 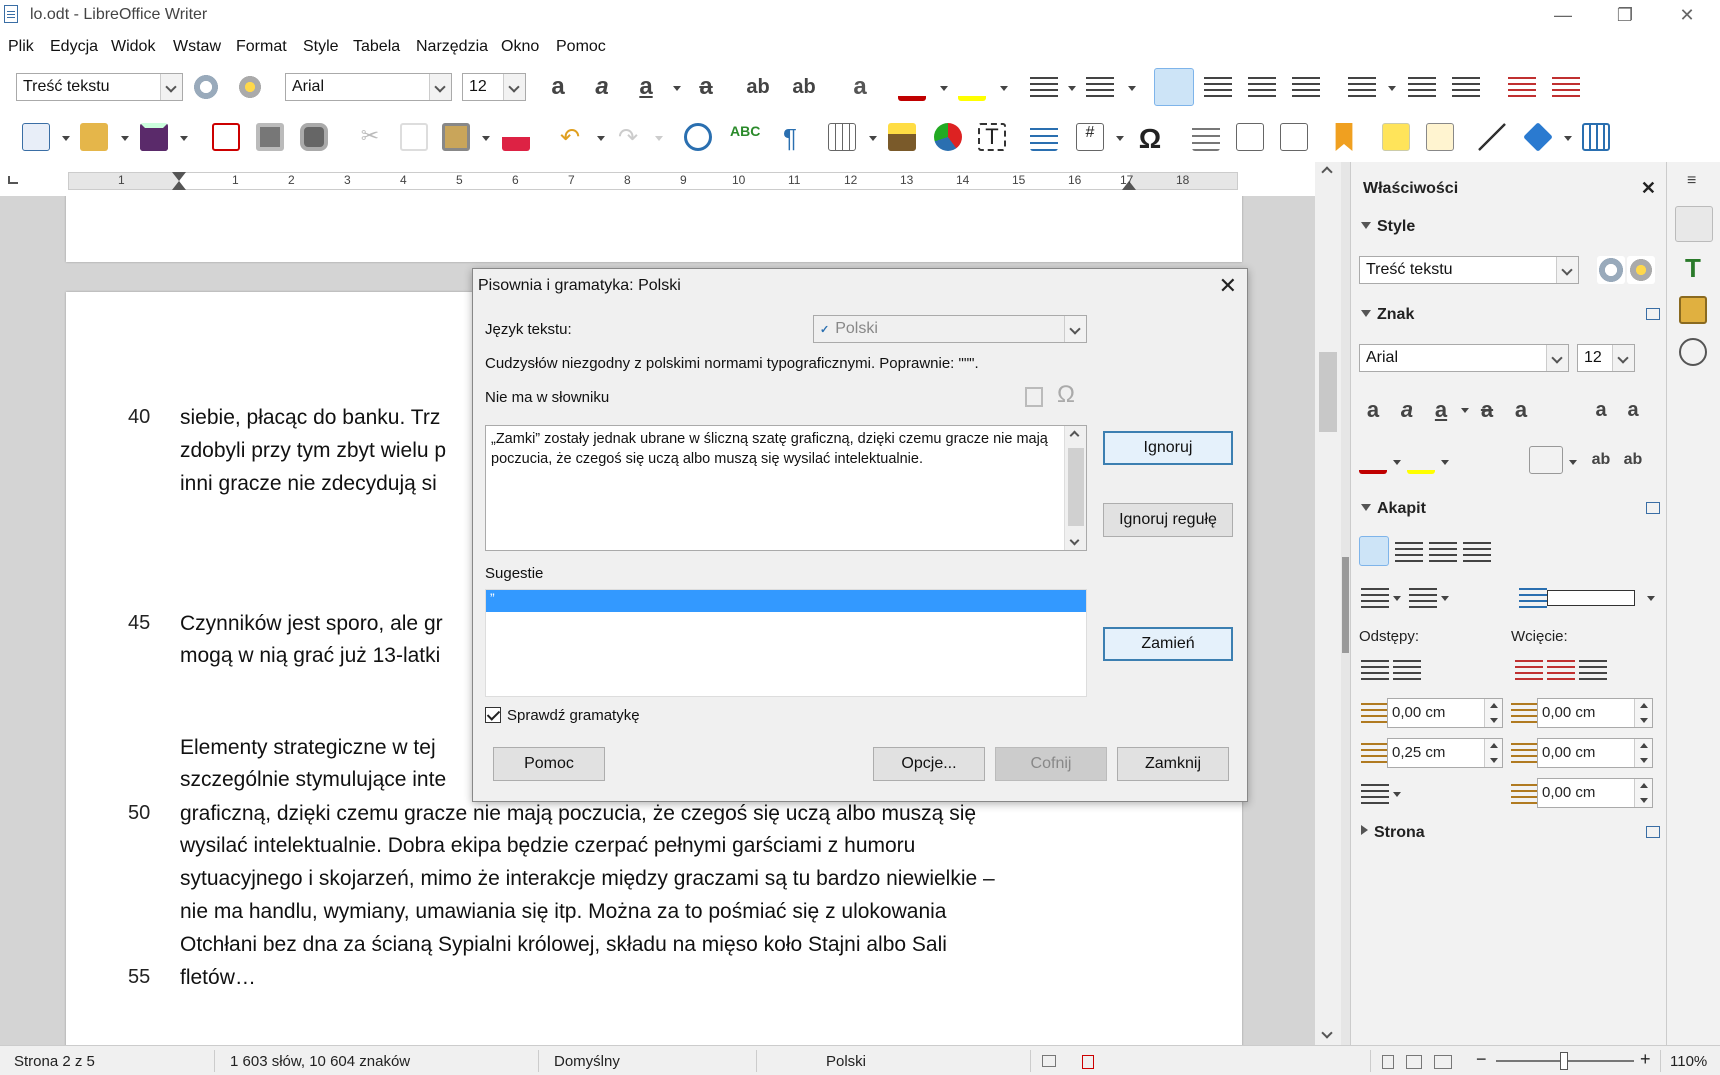 I want to click on selection-mode-icon, so click(x=1049, y=1061).